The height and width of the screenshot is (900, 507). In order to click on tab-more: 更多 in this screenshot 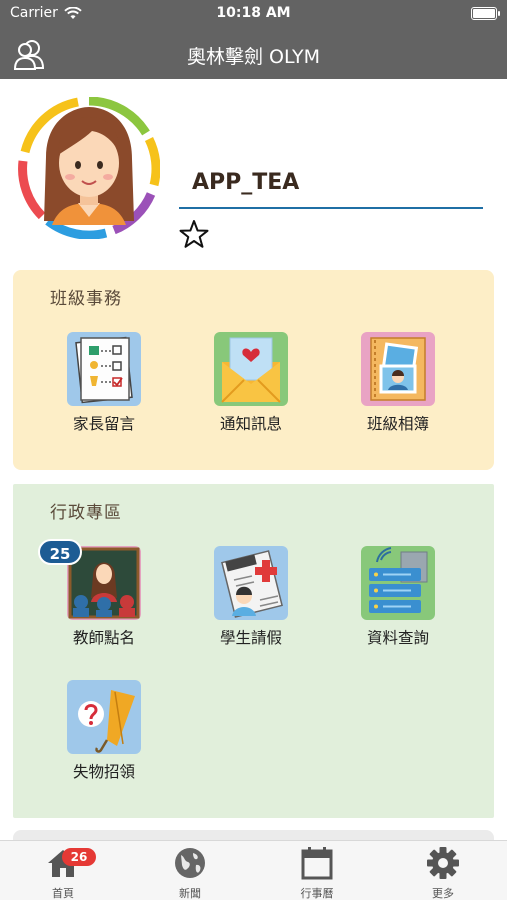, I will do `click(443, 872)`.